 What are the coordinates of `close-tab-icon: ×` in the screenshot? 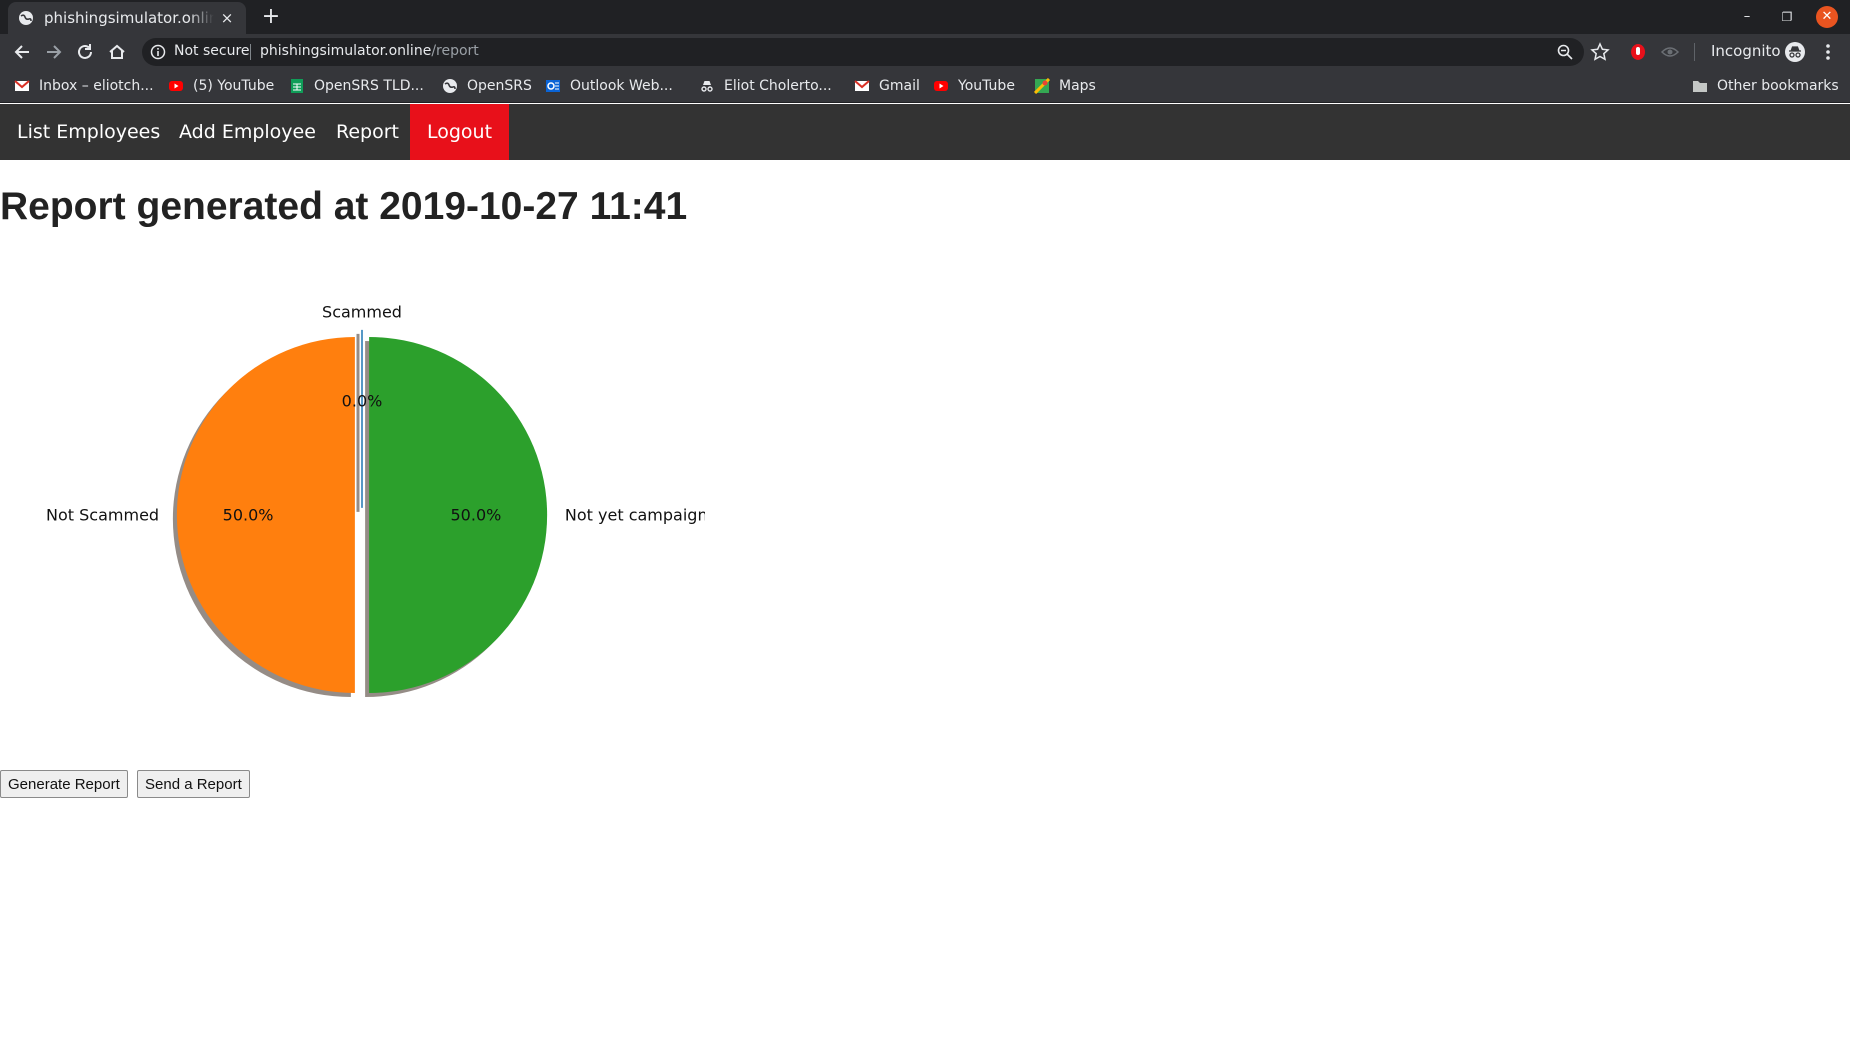 It's located at (227, 18).